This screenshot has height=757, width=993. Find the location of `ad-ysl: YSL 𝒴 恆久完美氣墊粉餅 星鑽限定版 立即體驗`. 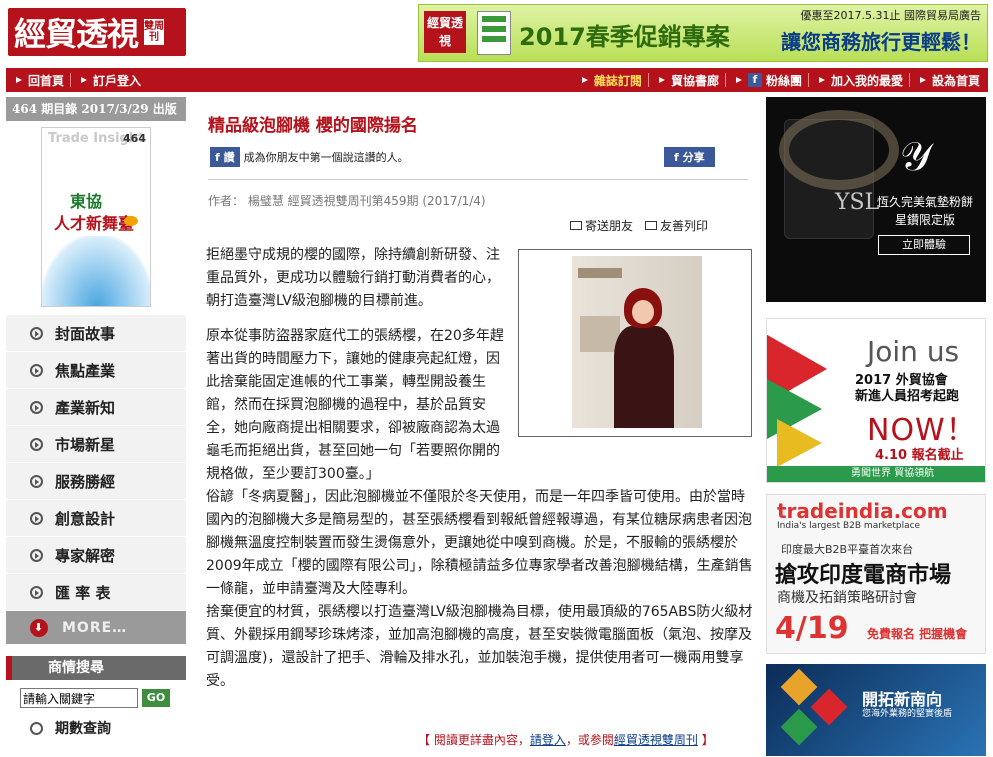

ad-ysl: YSL 𝒴 恆久完美氣墊粉餅 星鑽限定版 立即體驗 is located at coordinates (876, 199).